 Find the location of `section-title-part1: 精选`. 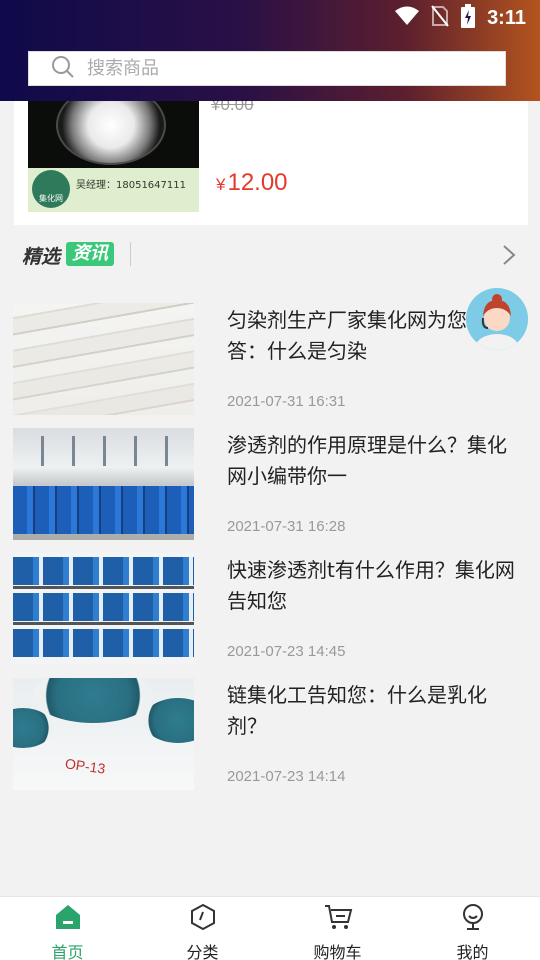

section-title-part1: 精选 is located at coordinates (41, 257).